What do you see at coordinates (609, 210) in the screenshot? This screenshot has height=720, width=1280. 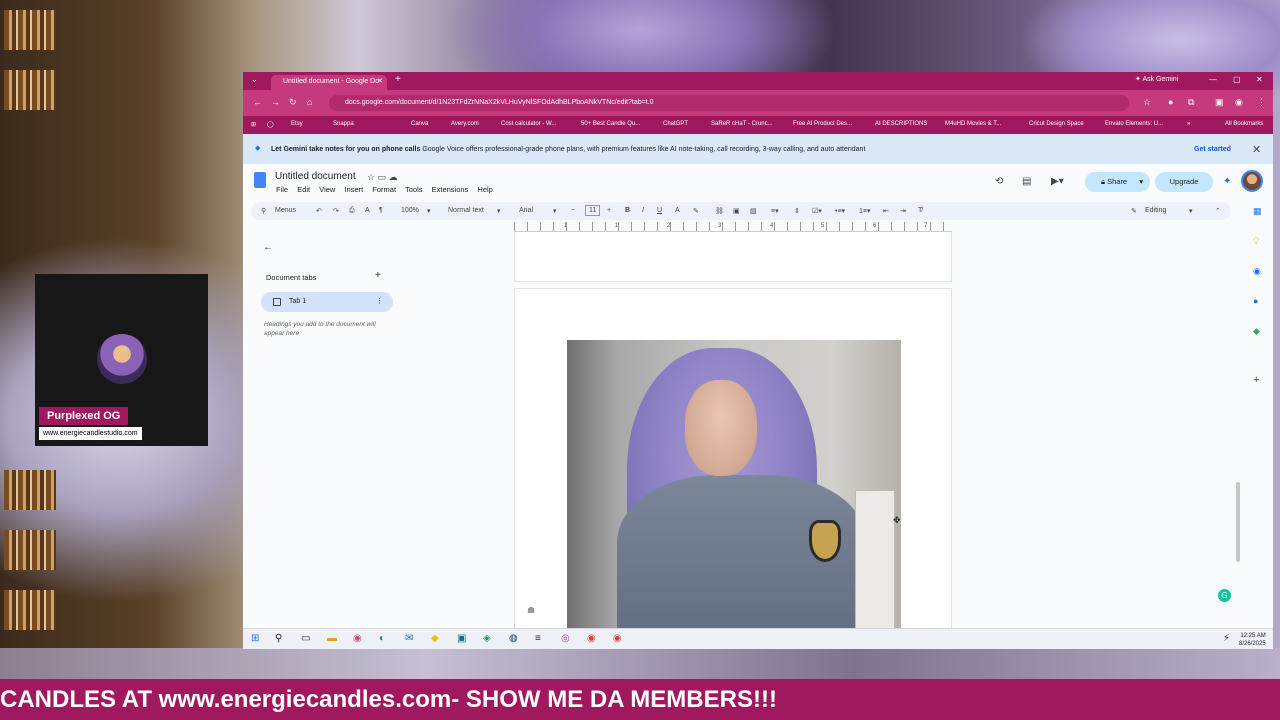 I see `increase-size-icon: +` at bounding box center [609, 210].